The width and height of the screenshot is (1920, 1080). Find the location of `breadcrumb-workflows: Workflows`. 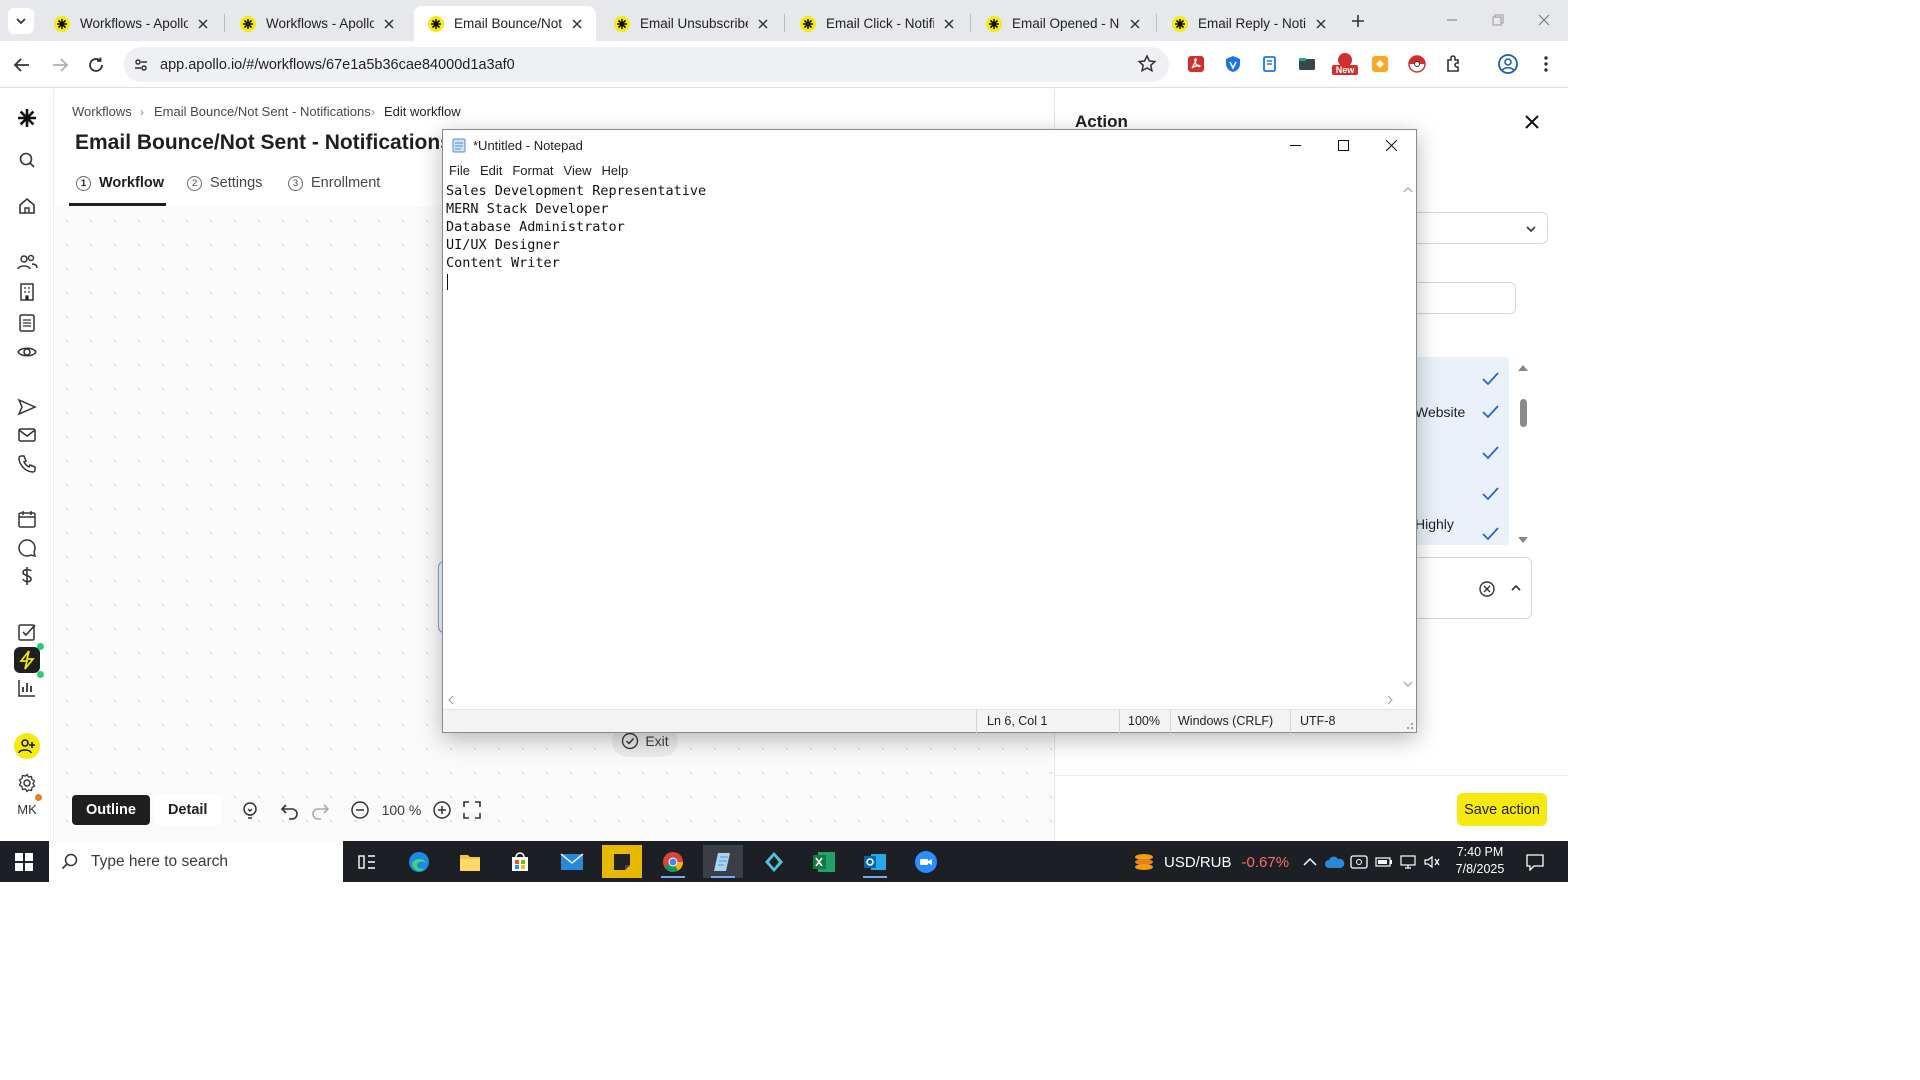

breadcrumb-workflows: Workflows is located at coordinates (102, 111).